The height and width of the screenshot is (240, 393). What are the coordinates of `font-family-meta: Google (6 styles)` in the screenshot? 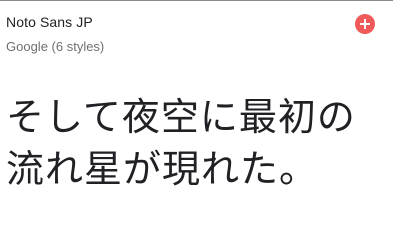 It's located at (55, 46).